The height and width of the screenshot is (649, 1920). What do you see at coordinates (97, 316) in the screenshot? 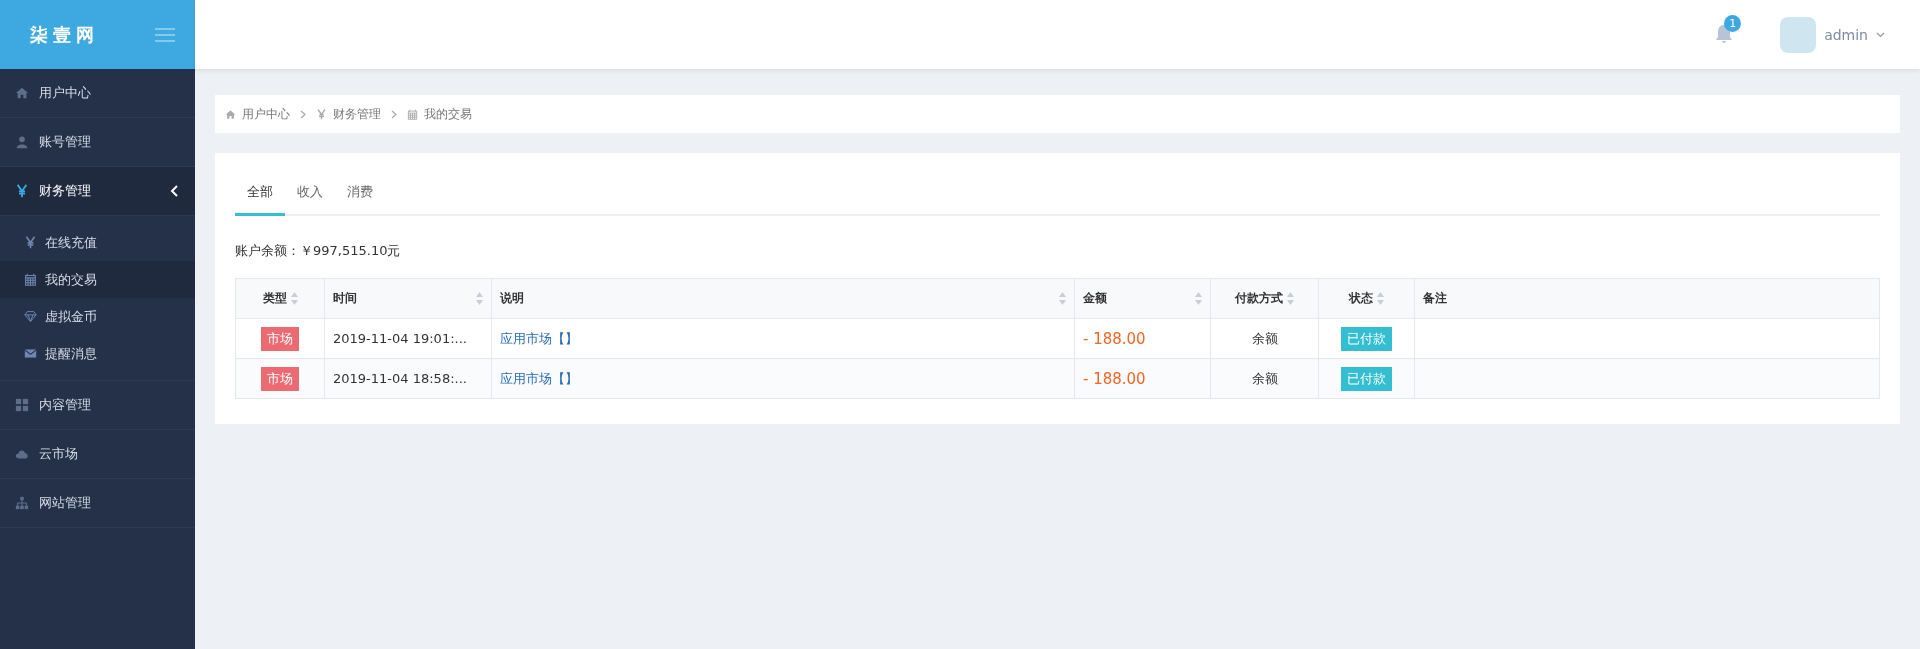
I see `submenu-item: 虚拟金币` at bounding box center [97, 316].